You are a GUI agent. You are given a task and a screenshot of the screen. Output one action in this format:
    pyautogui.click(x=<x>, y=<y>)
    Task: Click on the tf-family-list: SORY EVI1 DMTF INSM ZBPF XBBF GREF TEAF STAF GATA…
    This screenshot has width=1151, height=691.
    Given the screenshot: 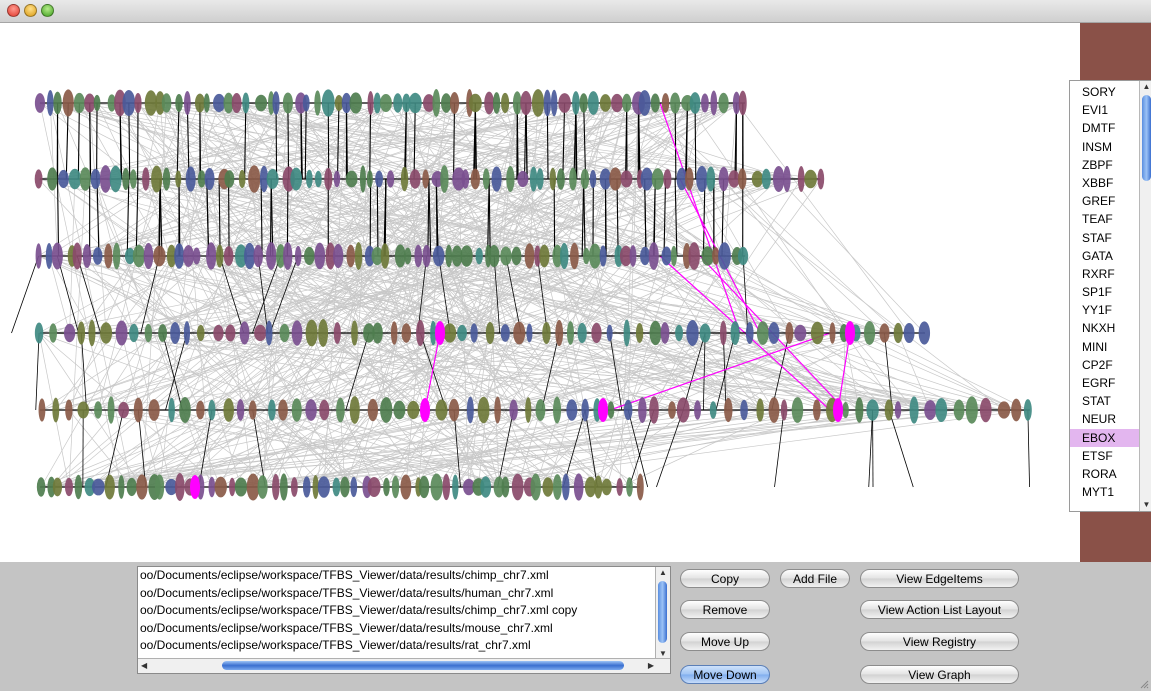 What is the action you would take?
    pyautogui.click(x=1110, y=296)
    